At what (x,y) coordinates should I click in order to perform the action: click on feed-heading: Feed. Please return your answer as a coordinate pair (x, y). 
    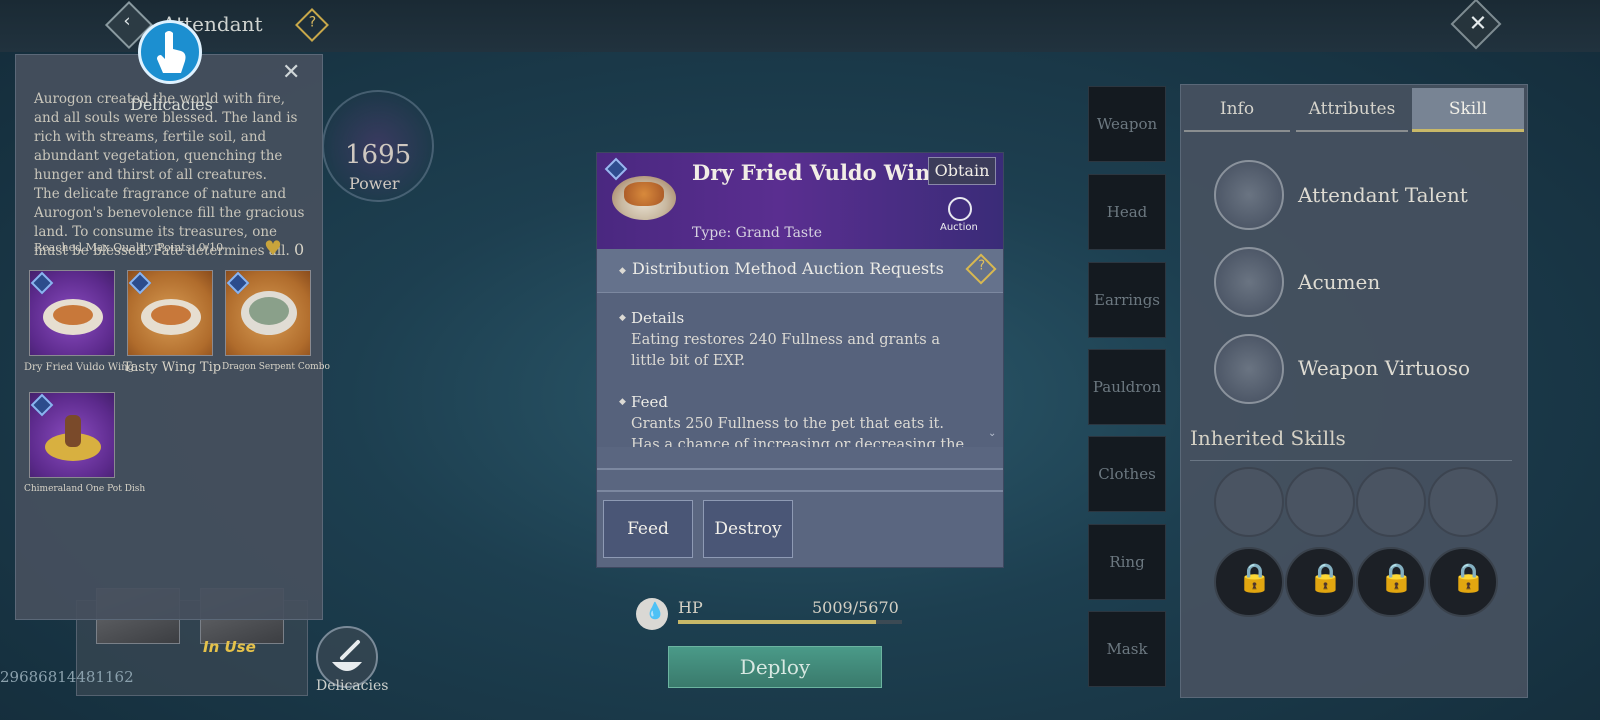
    Looking at the image, I should click on (649, 402).